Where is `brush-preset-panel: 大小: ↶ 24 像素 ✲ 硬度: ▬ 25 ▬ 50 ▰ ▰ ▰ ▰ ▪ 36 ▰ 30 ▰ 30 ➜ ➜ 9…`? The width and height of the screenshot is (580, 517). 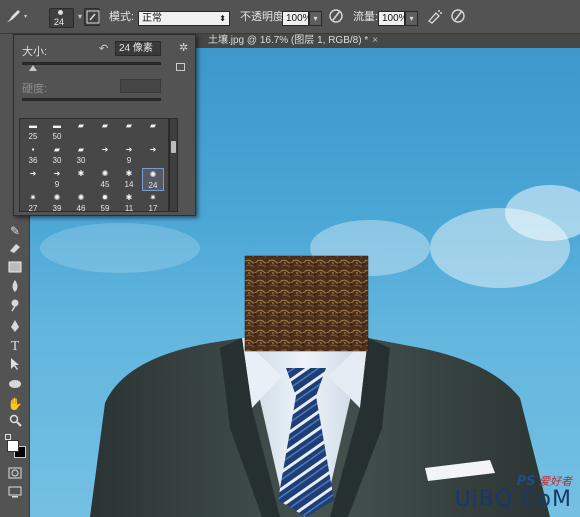 brush-preset-panel: 大小: ↶ 24 像素 ✲ 硬度: ▬ 25 ▬ 50 ▰ ▰ ▰ ▰ ▪ 36 ▰ 30 ▰ 30 ➜ ➜ 9… is located at coordinates (104, 125).